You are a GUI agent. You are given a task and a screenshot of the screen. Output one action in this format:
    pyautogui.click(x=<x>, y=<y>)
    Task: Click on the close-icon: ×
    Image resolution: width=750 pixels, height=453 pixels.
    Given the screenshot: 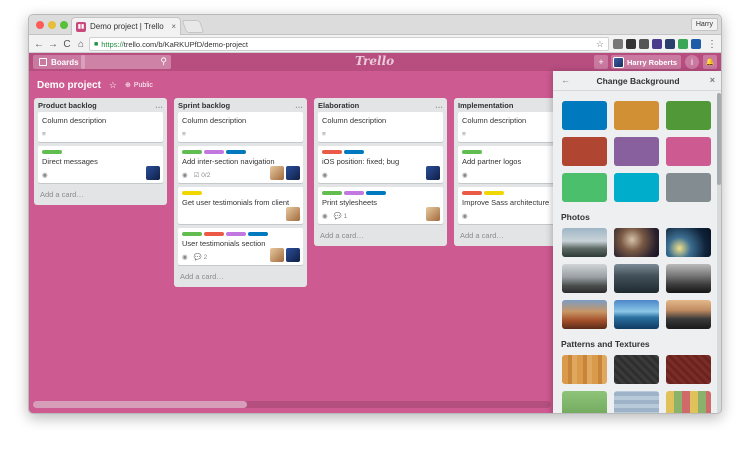 What is the action you would take?
    pyautogui.click(x=712, y=80)
    